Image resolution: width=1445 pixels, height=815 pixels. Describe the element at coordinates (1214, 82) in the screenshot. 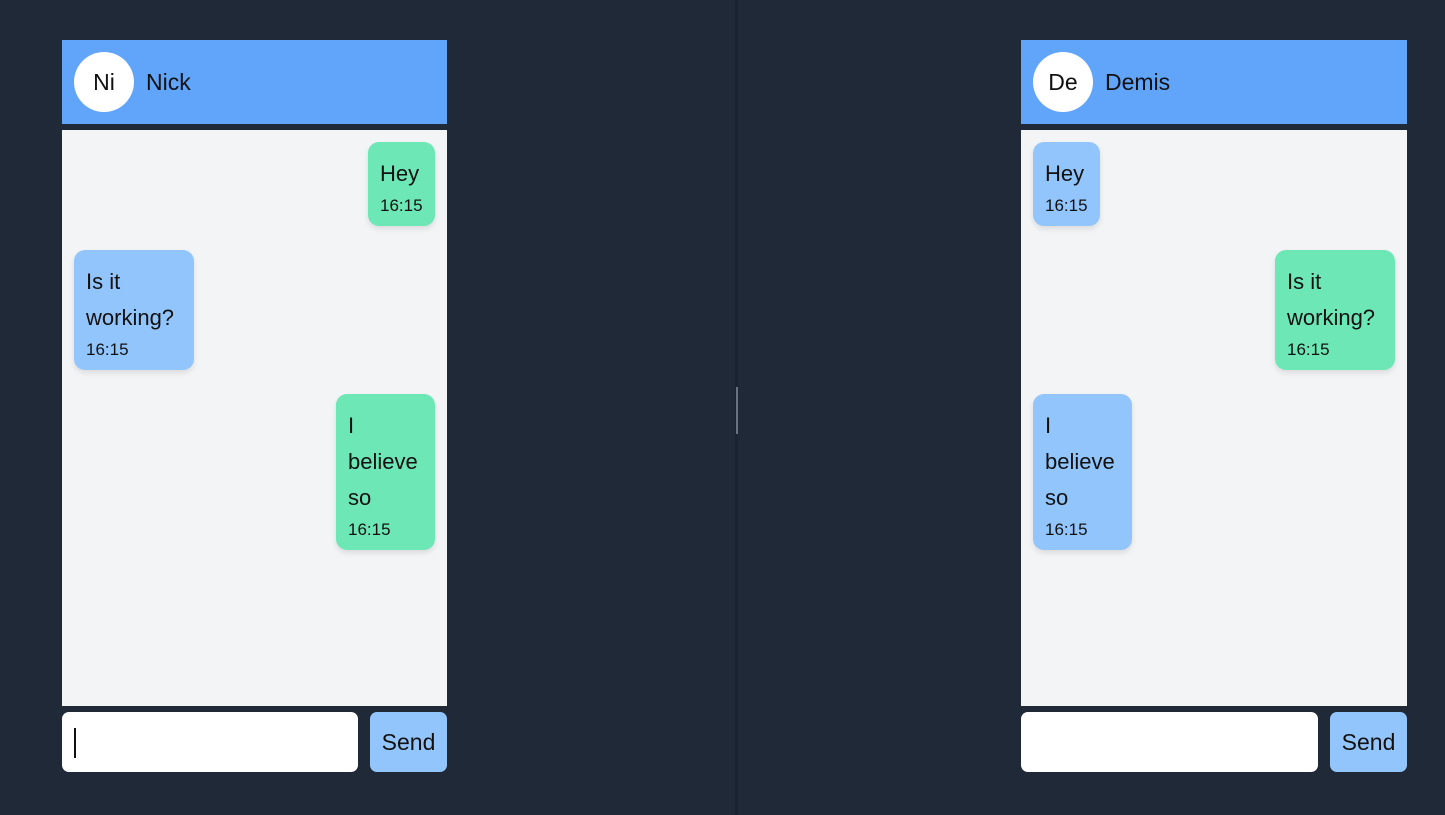

I see `chat-header: De Demis` at that location.